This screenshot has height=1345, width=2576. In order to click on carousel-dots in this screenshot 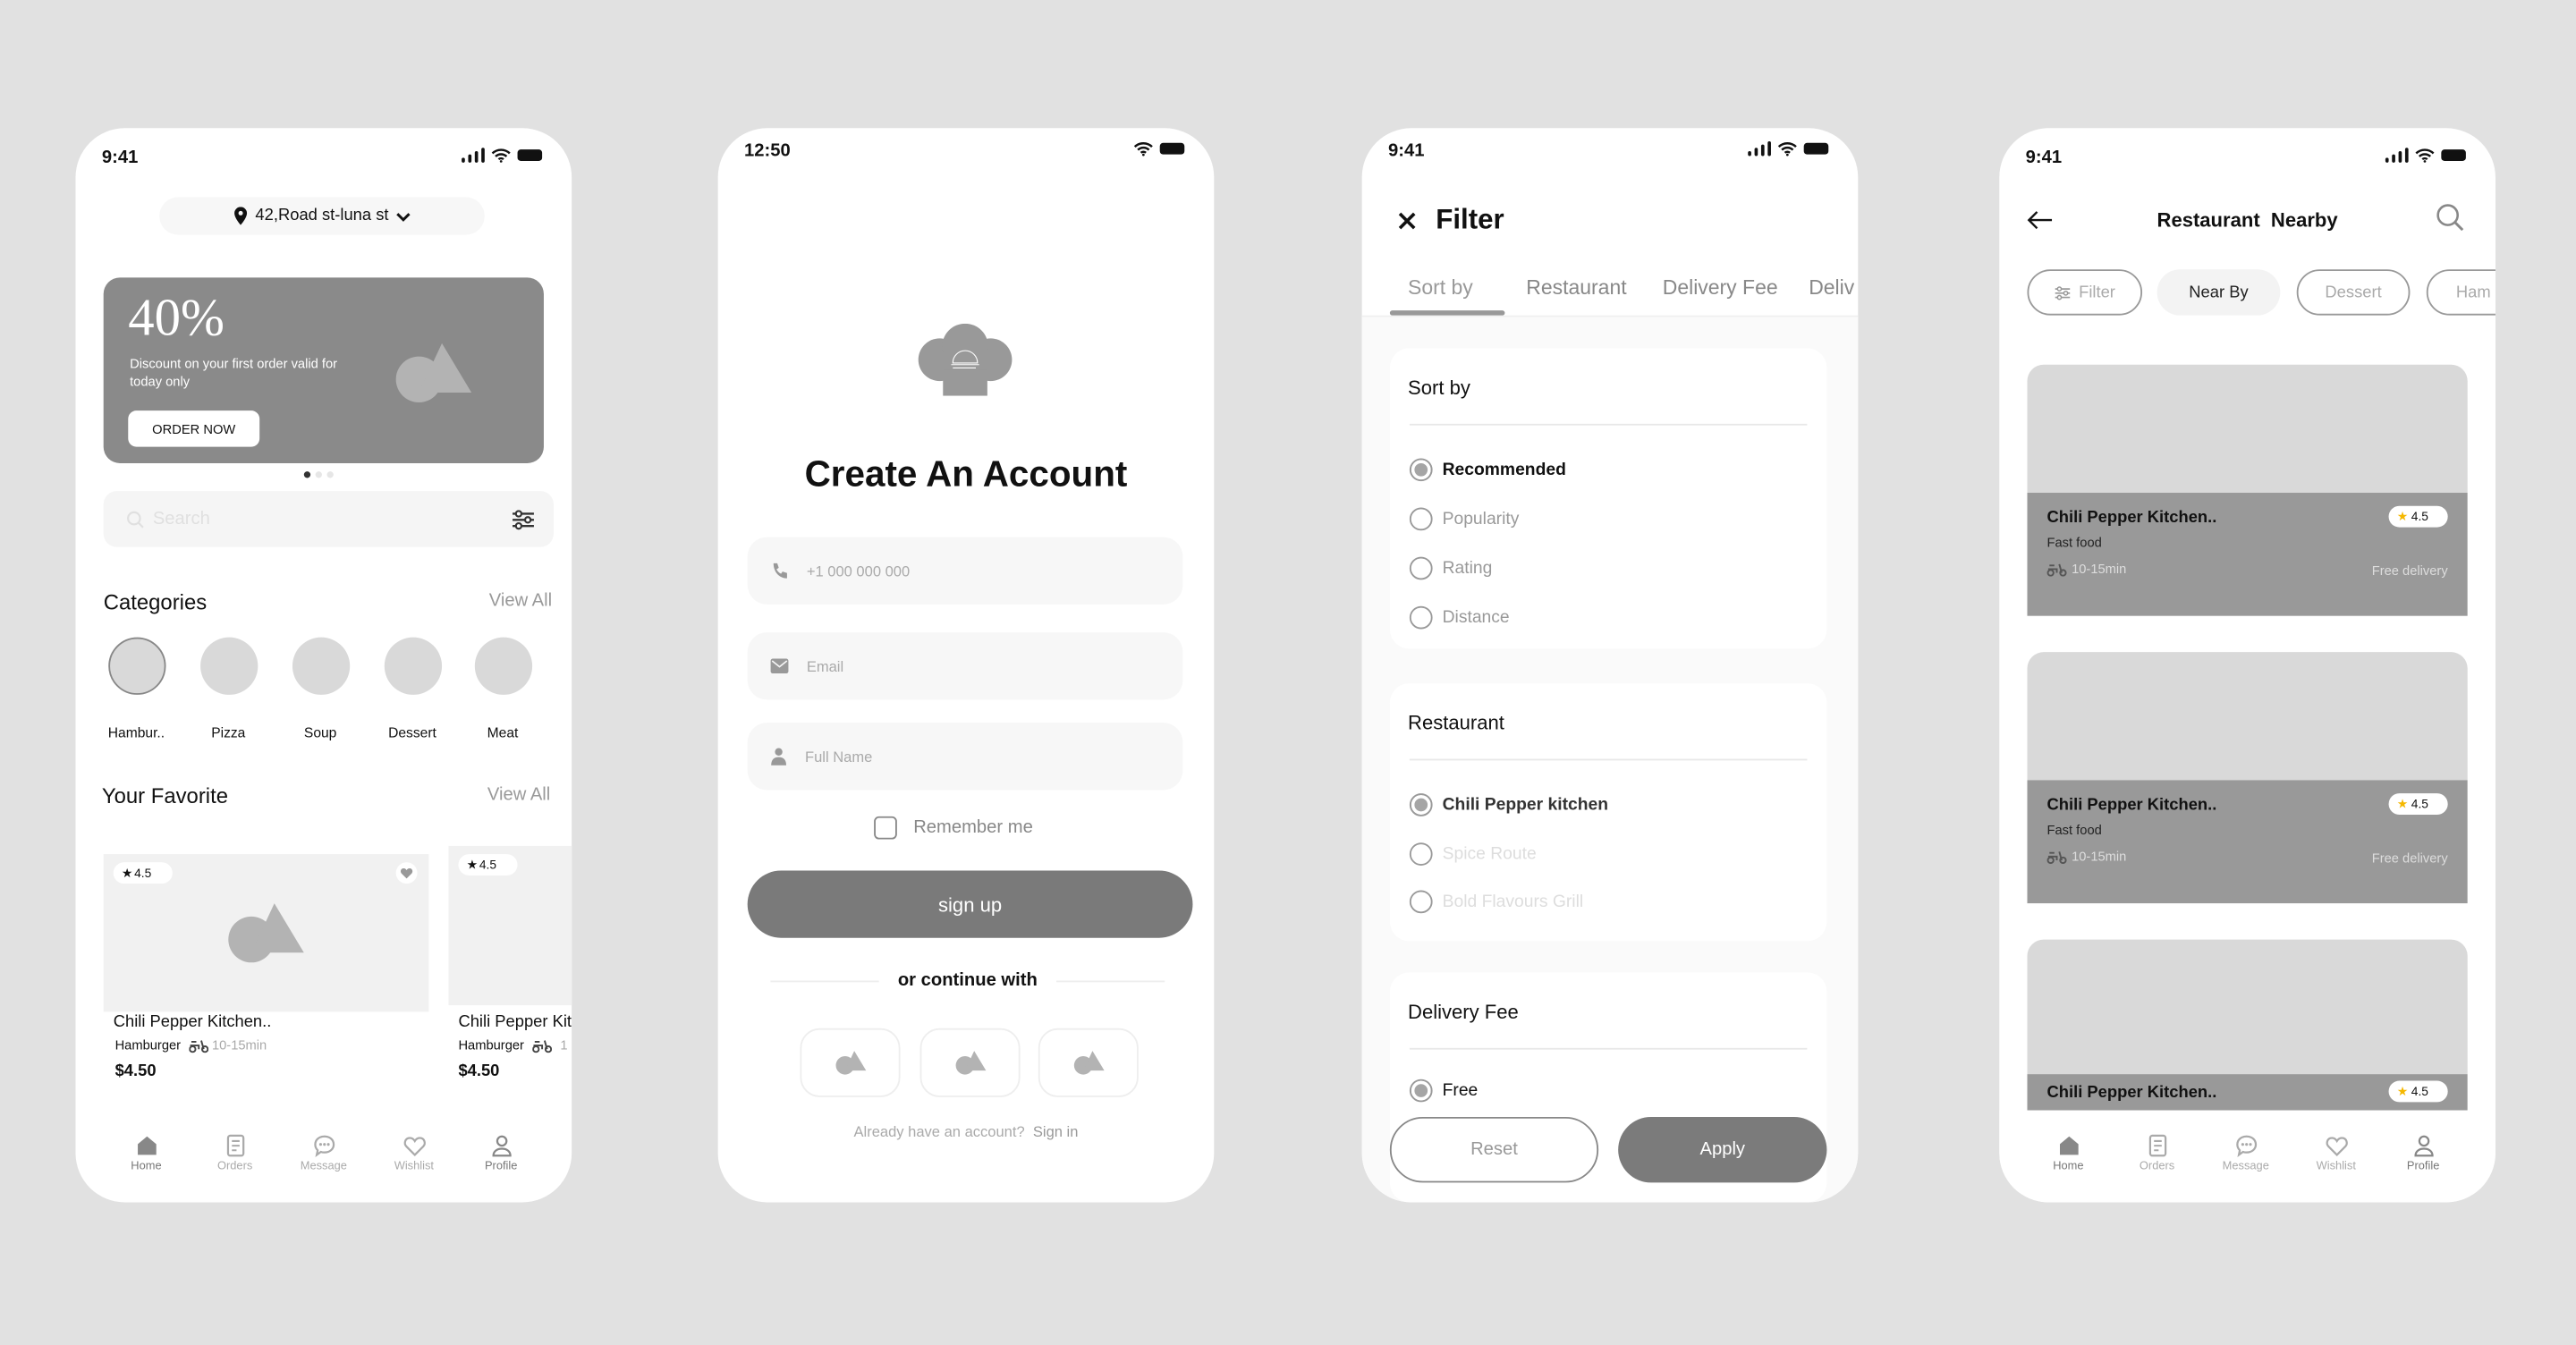, I will do `click(318, 474)`.